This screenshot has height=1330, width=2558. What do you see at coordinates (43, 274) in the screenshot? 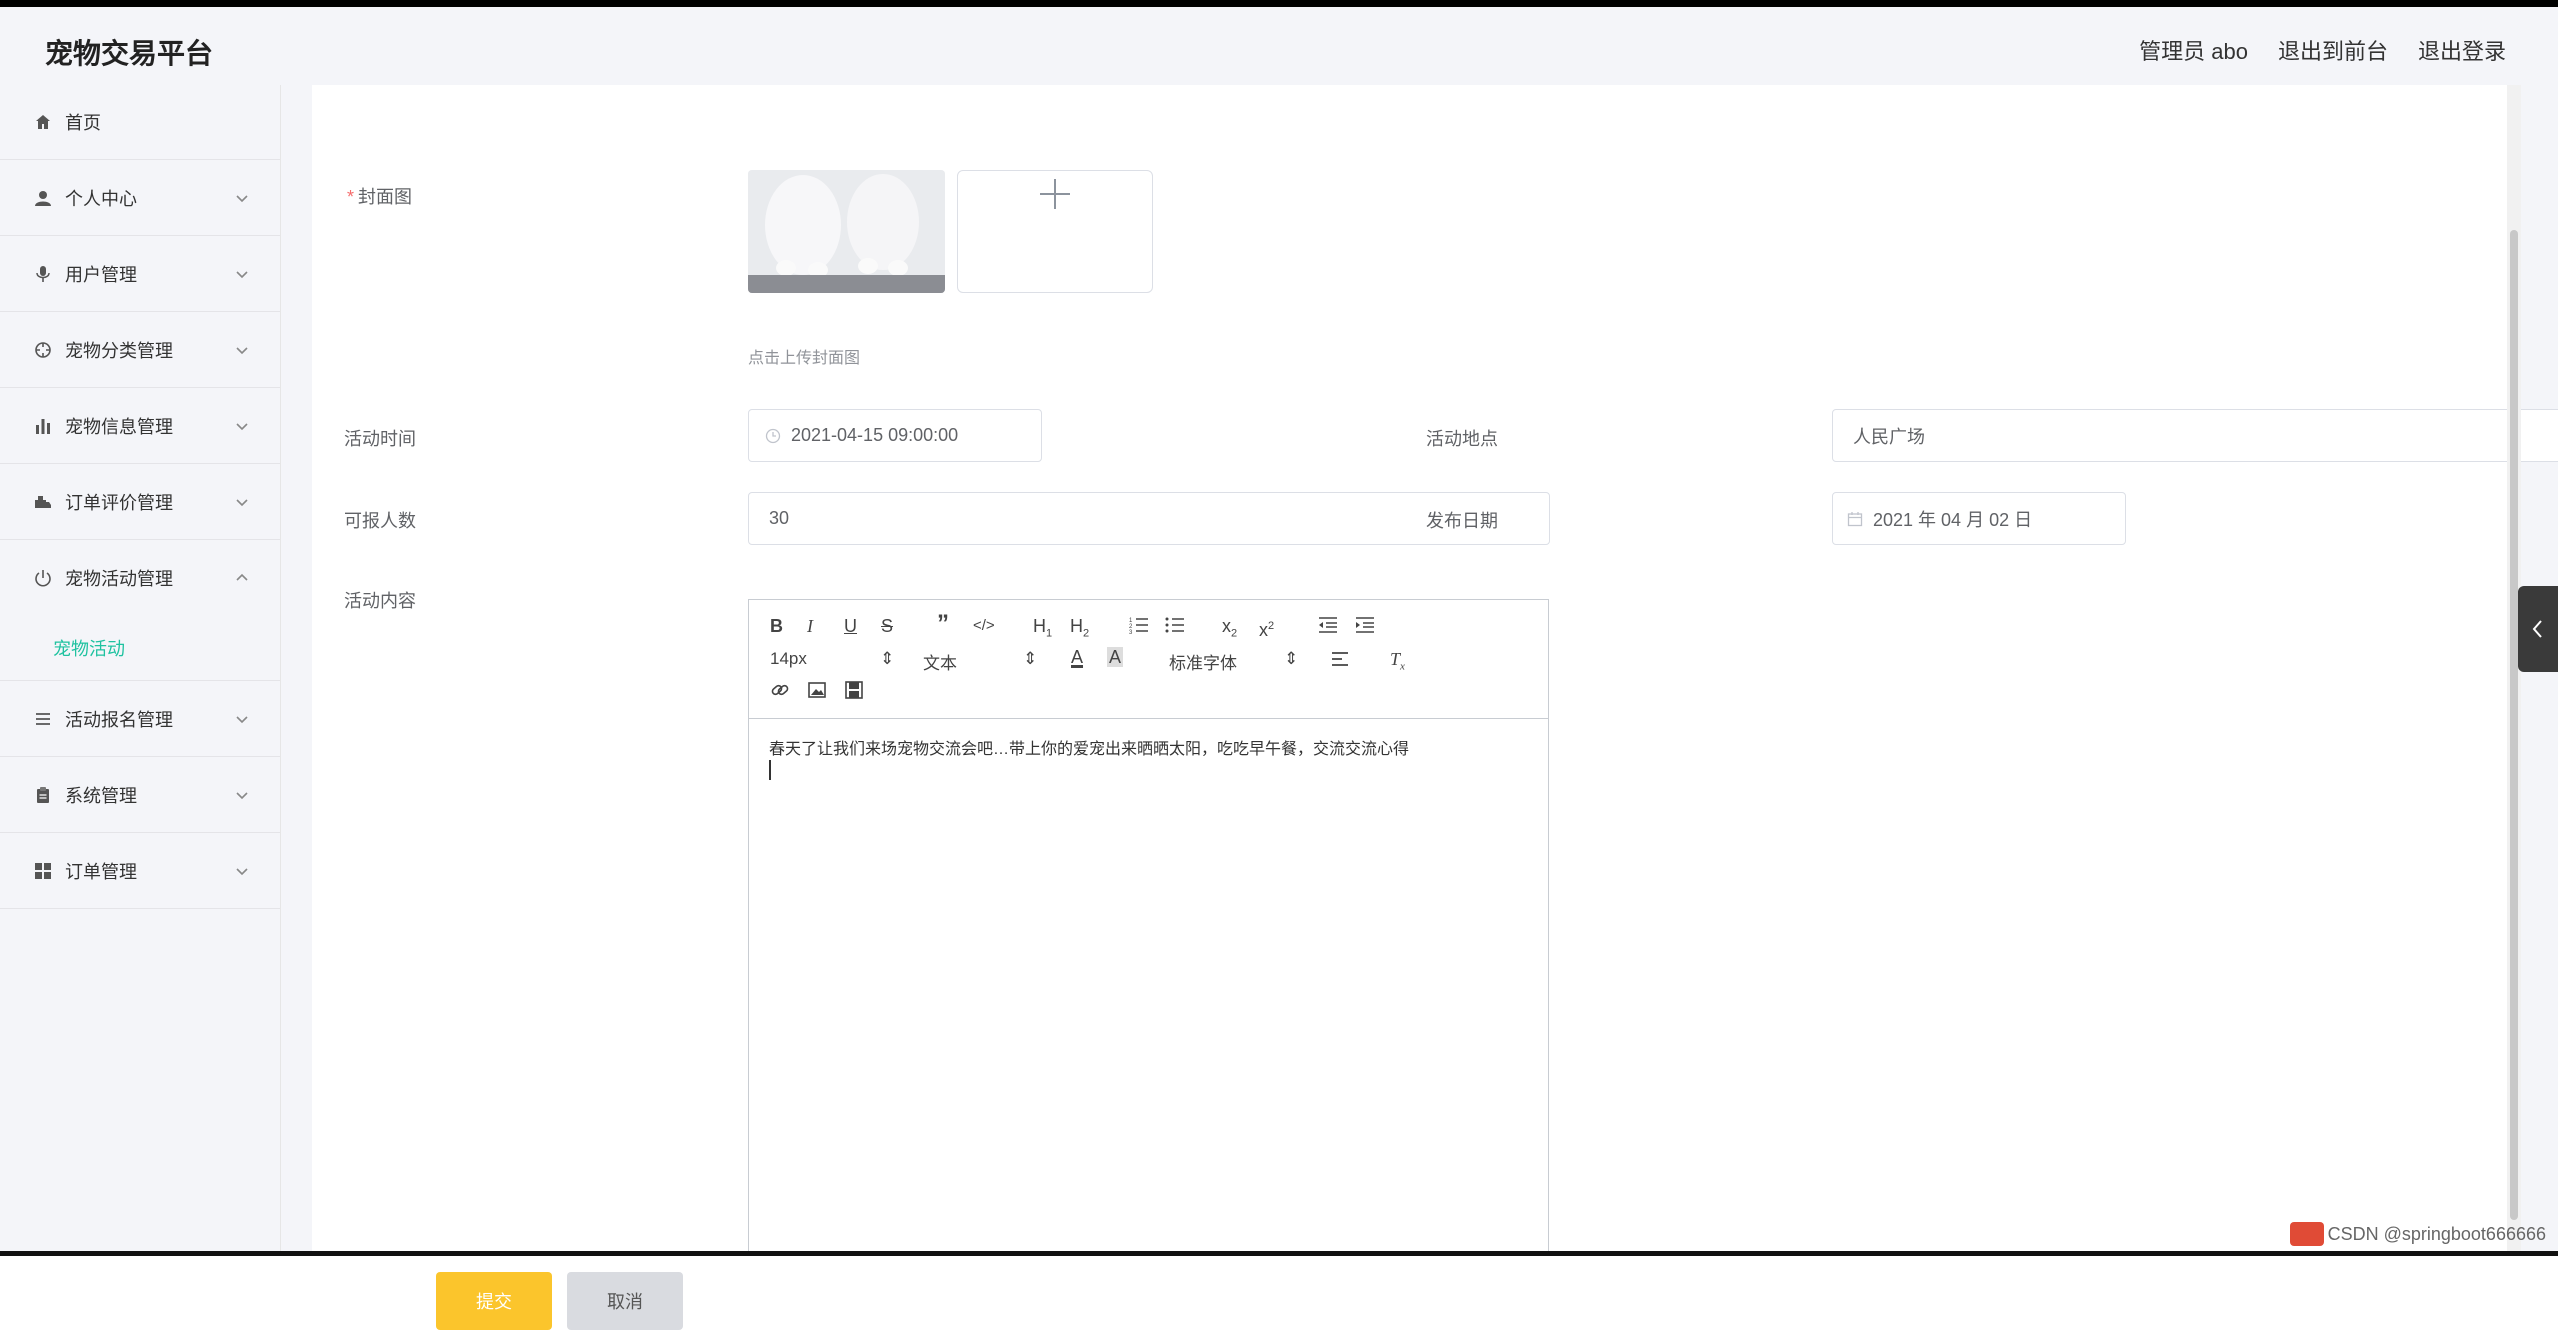
I see `microphone-icon` at bounding box center [43, 274].